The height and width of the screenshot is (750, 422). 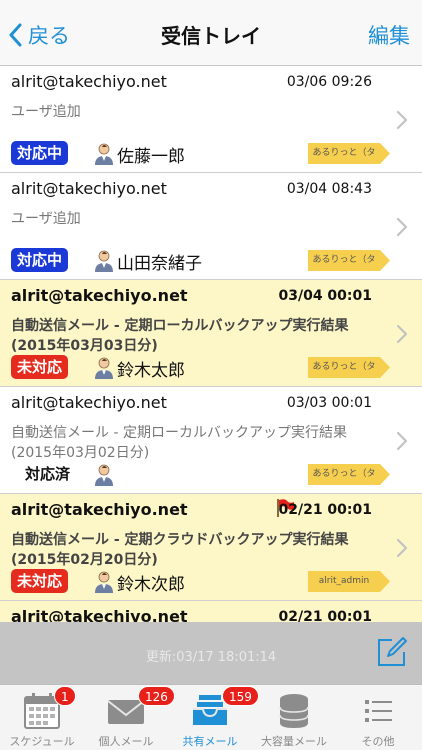 What do you see at coordinates (329, 403) in the screenshot?
I see `message-date: 03/03 00:01` at bounding box center [329, 403].